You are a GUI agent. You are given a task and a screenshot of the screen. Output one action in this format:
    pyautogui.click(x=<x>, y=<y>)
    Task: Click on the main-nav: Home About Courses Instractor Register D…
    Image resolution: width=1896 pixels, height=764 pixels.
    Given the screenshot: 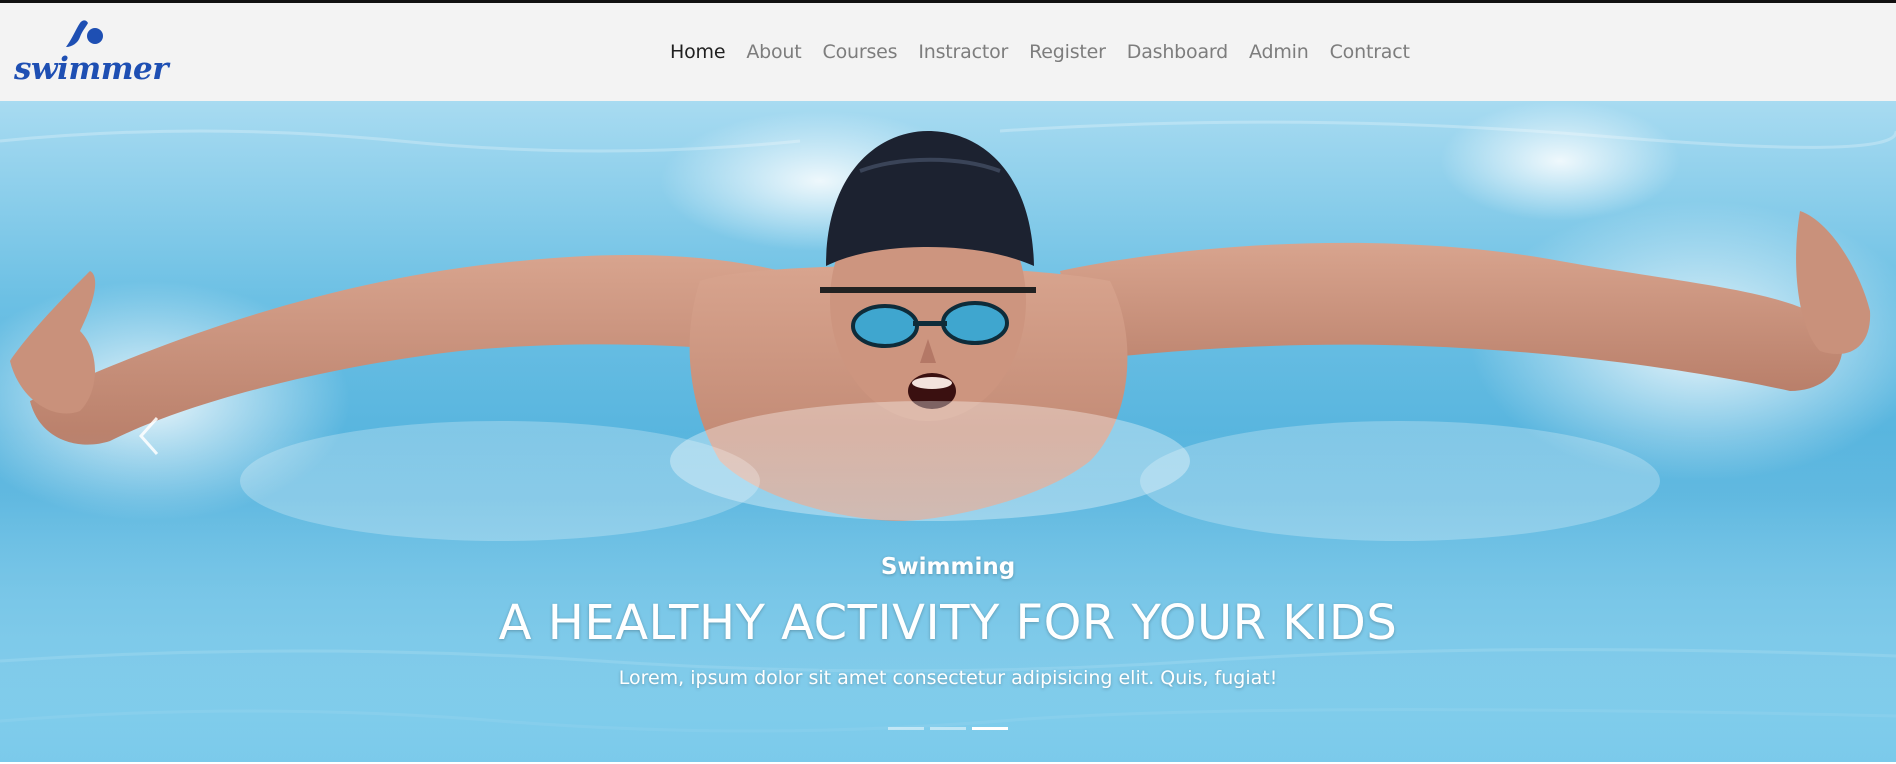 What is the action you would take?
    pyautogui.click(x=1050, y=52)
    